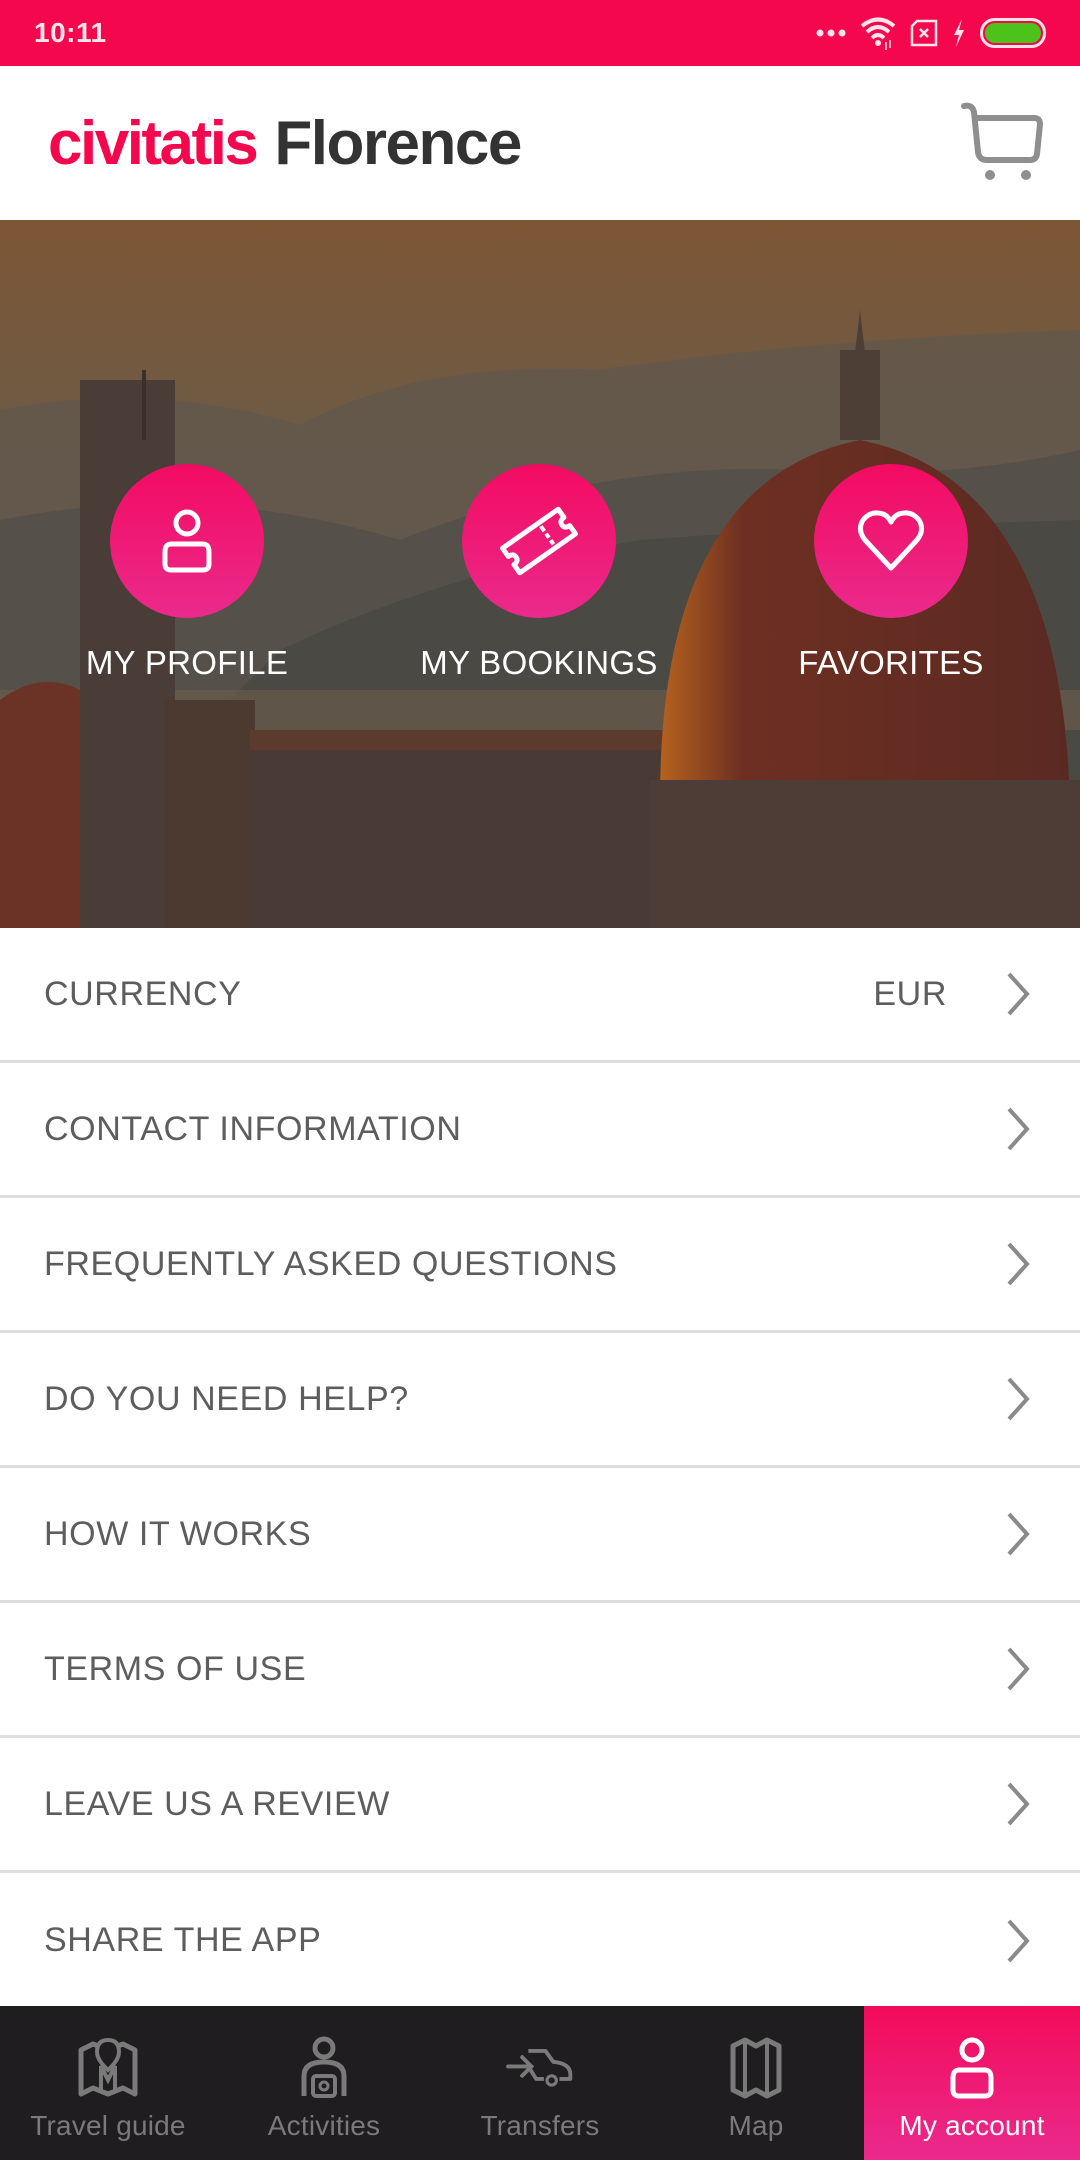  What do you see at coordinates (540, 1940) in the screenshot?
I see `menu-item-share-app: SHARE THE APP` at bounding box center [540, 1940].